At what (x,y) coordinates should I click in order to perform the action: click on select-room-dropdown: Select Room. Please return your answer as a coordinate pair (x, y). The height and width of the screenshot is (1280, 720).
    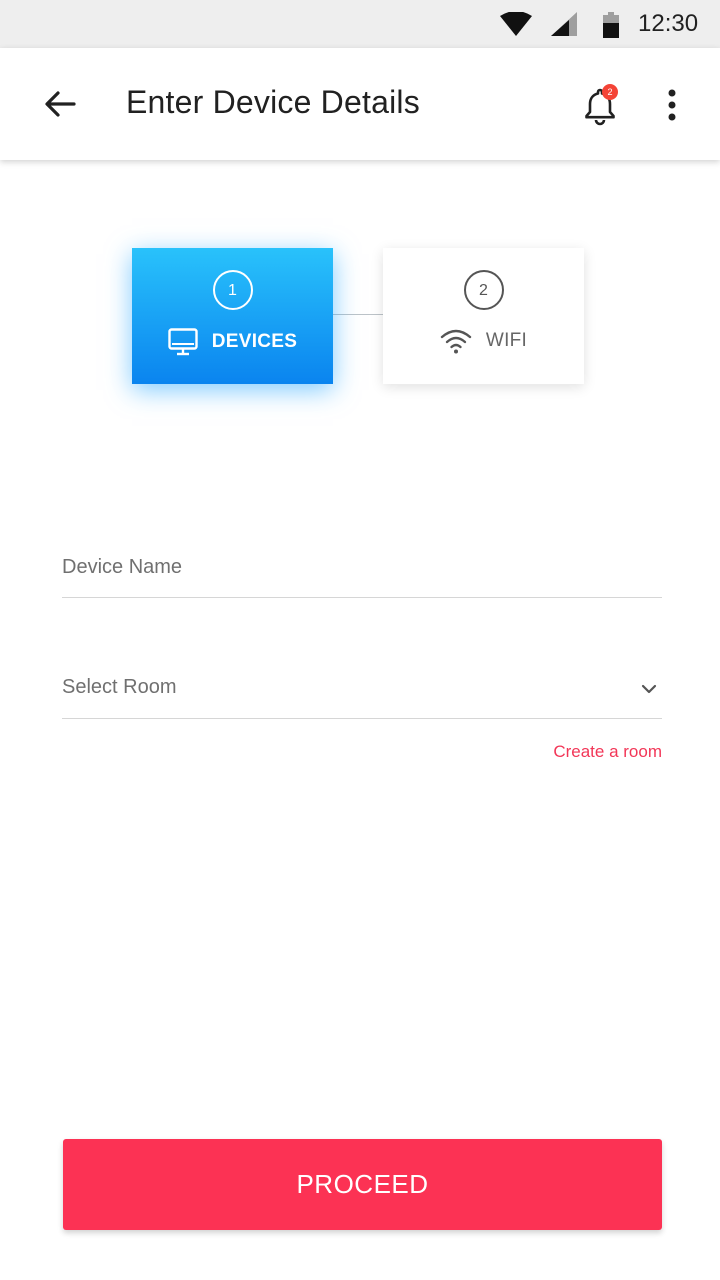
    Looking at the image, I should click on (362, 689).